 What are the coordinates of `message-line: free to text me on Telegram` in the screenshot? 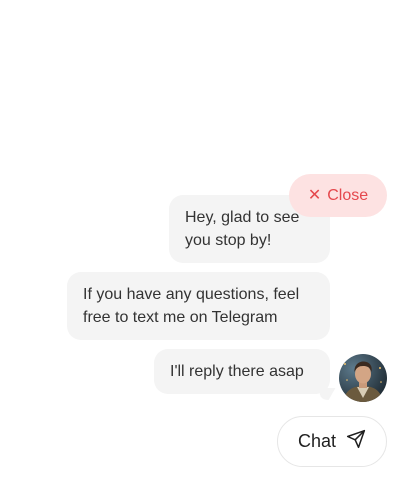 It's located at (180, 317).